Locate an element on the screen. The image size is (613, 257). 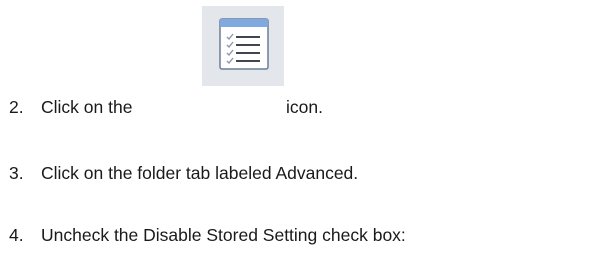
step-2-trailing-text: icon. is located at coordinates (304, 107).